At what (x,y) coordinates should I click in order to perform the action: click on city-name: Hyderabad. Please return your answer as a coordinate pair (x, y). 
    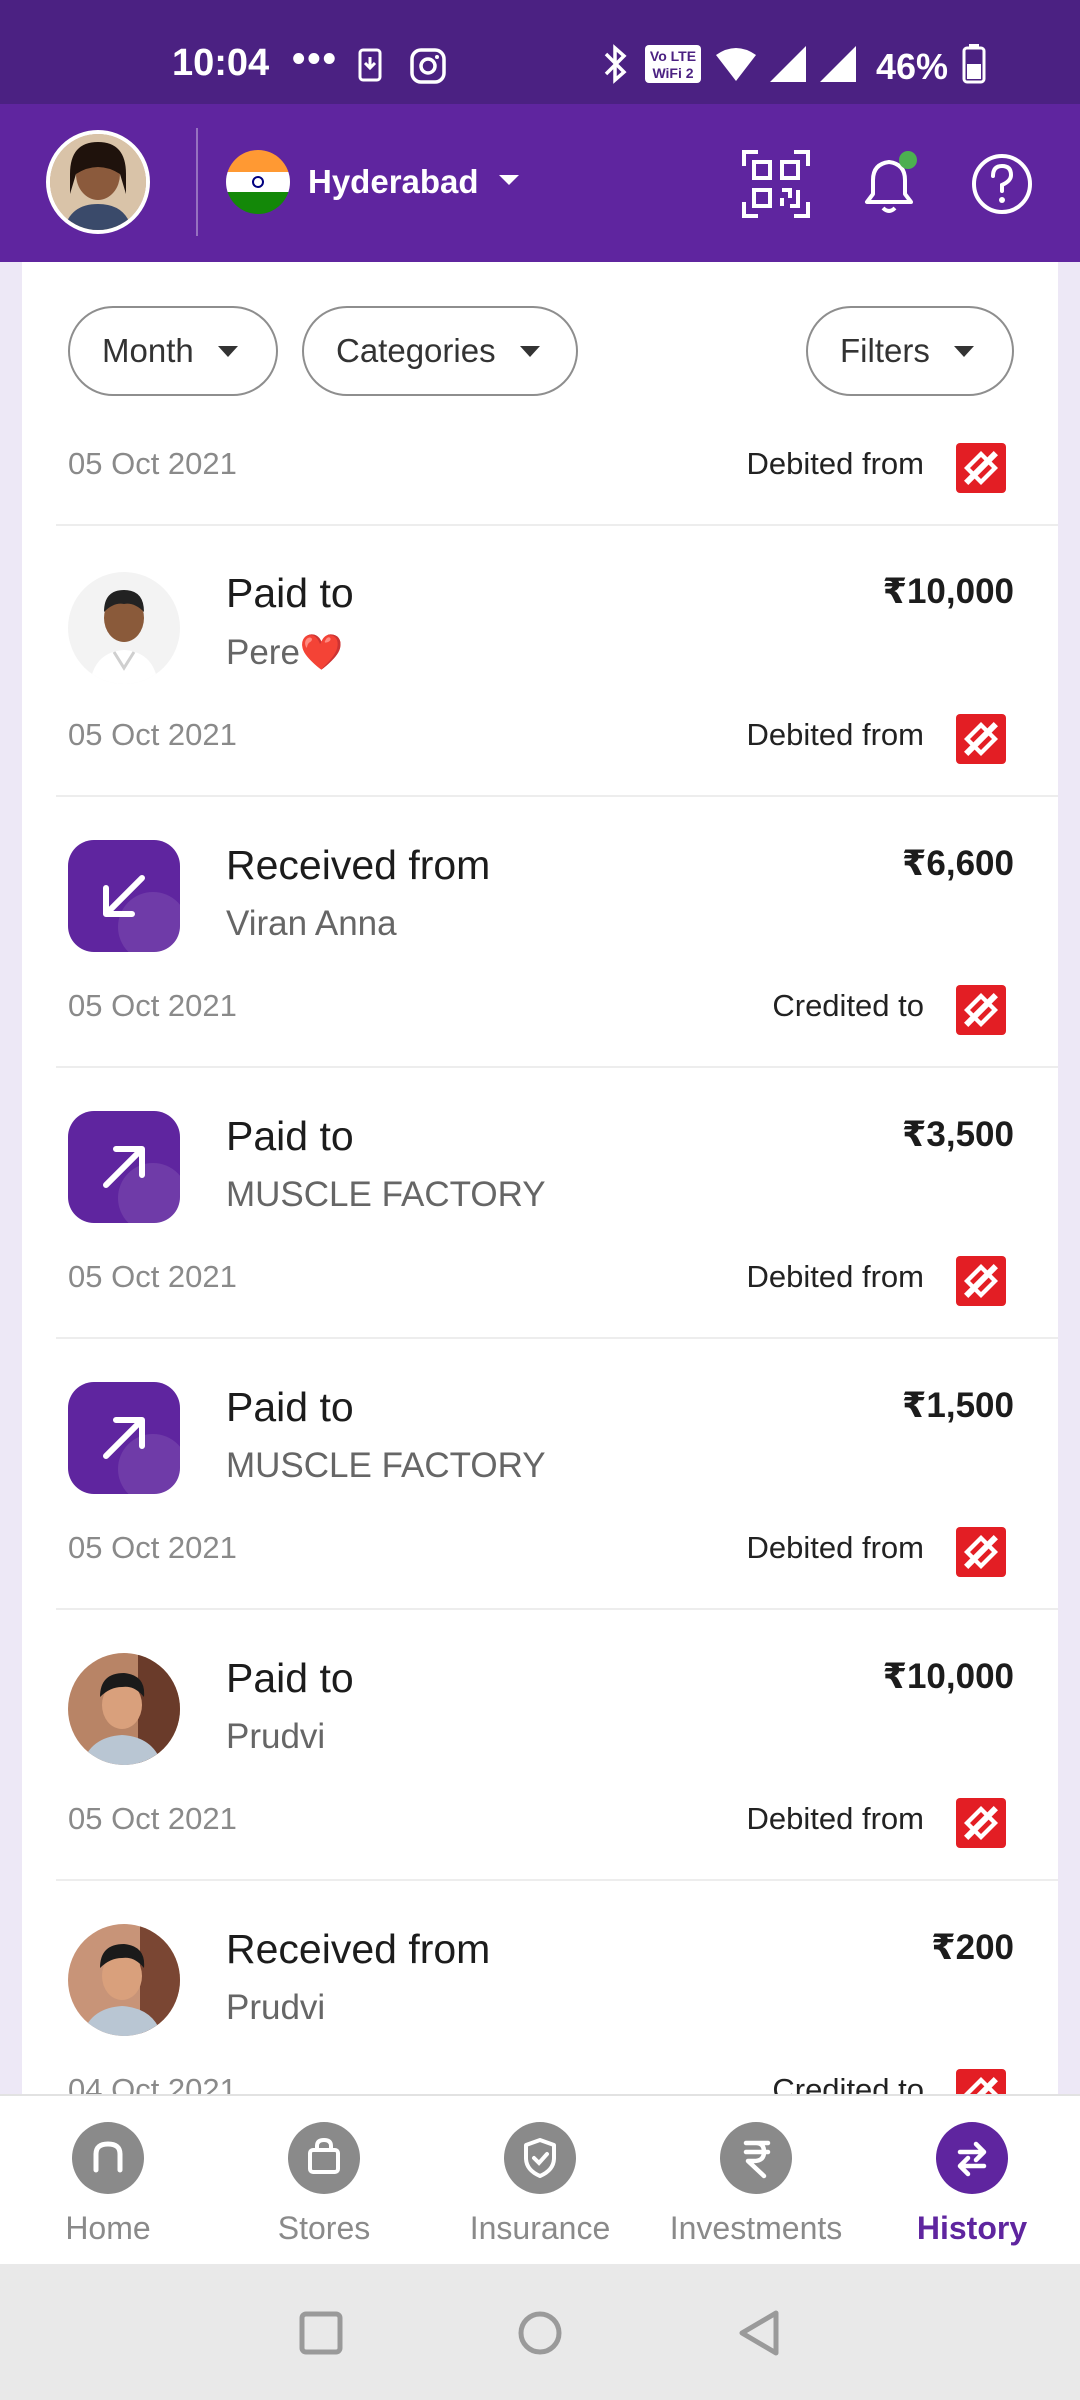
    Looking at the image, I should click on (393, 181).